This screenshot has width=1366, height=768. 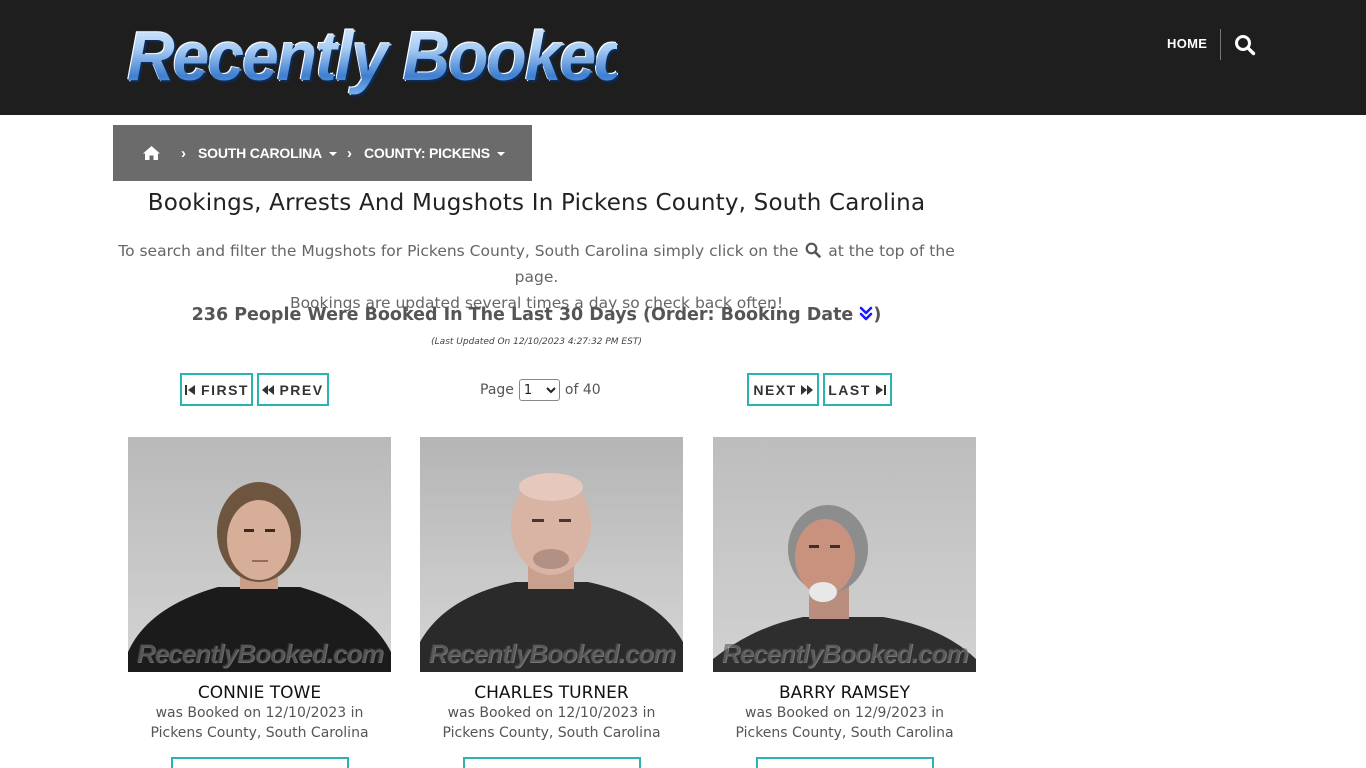 I want to click on logo-text: Recently Booked, so click(x=380, y=56).